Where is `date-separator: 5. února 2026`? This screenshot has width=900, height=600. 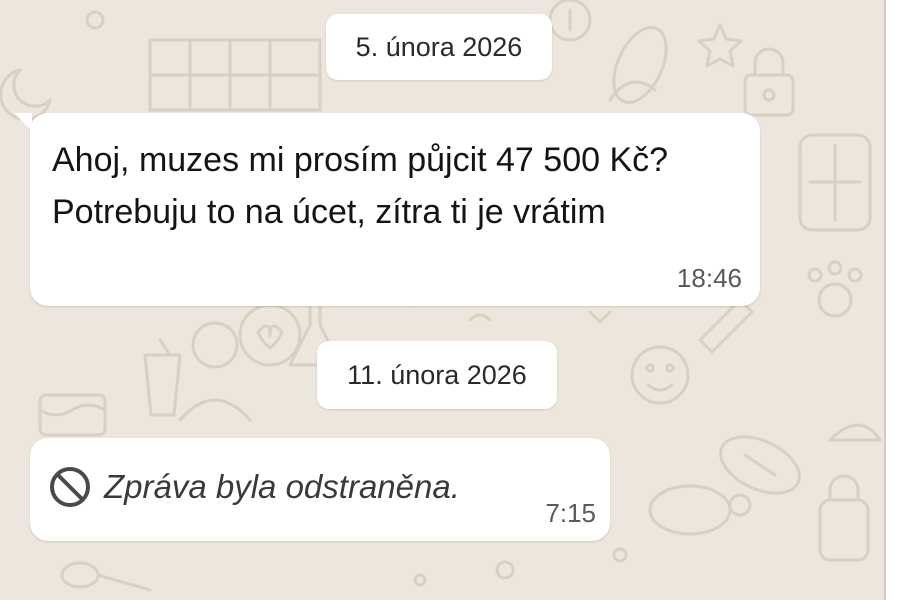 date-separator: 5. února 2026 is located at coordinates (439, 47).